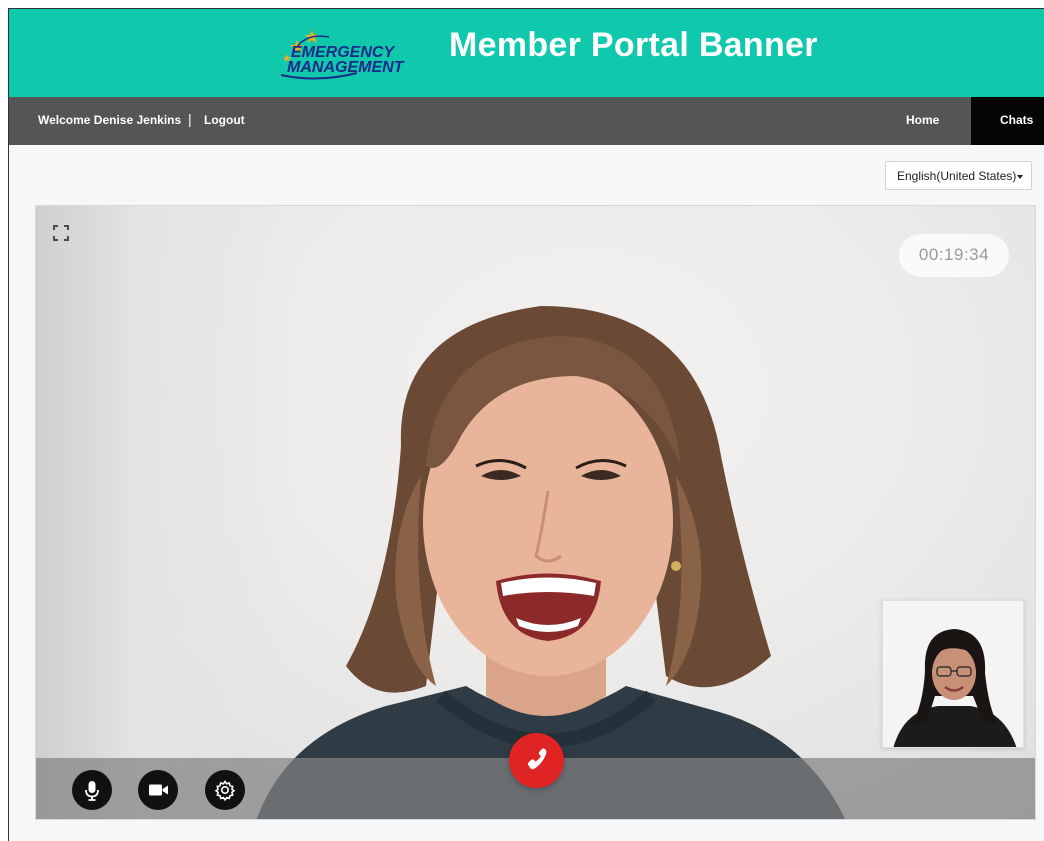 This screenshot has height=841, width=1044. I want to click on language-select-value: English(United States), so click(957, 176).